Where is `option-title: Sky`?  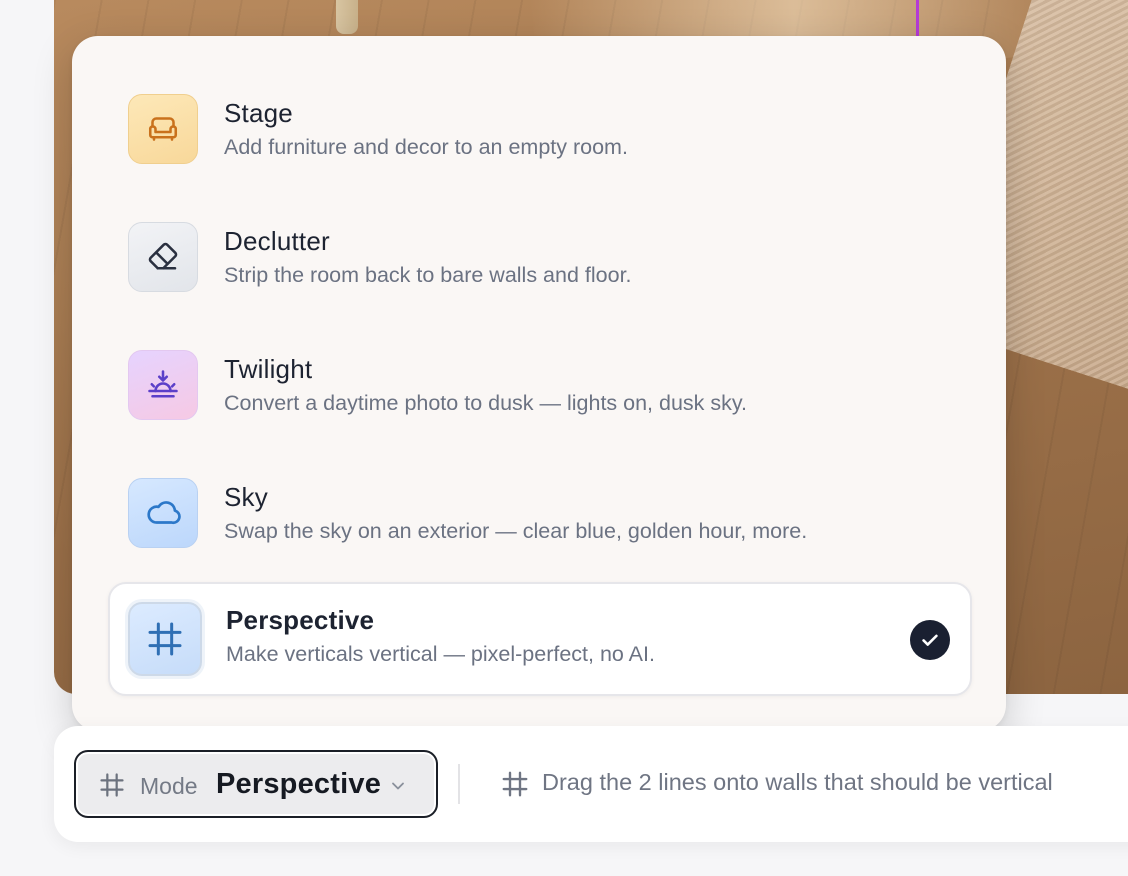 option-title: Sky is located at coordinates (246, 497).